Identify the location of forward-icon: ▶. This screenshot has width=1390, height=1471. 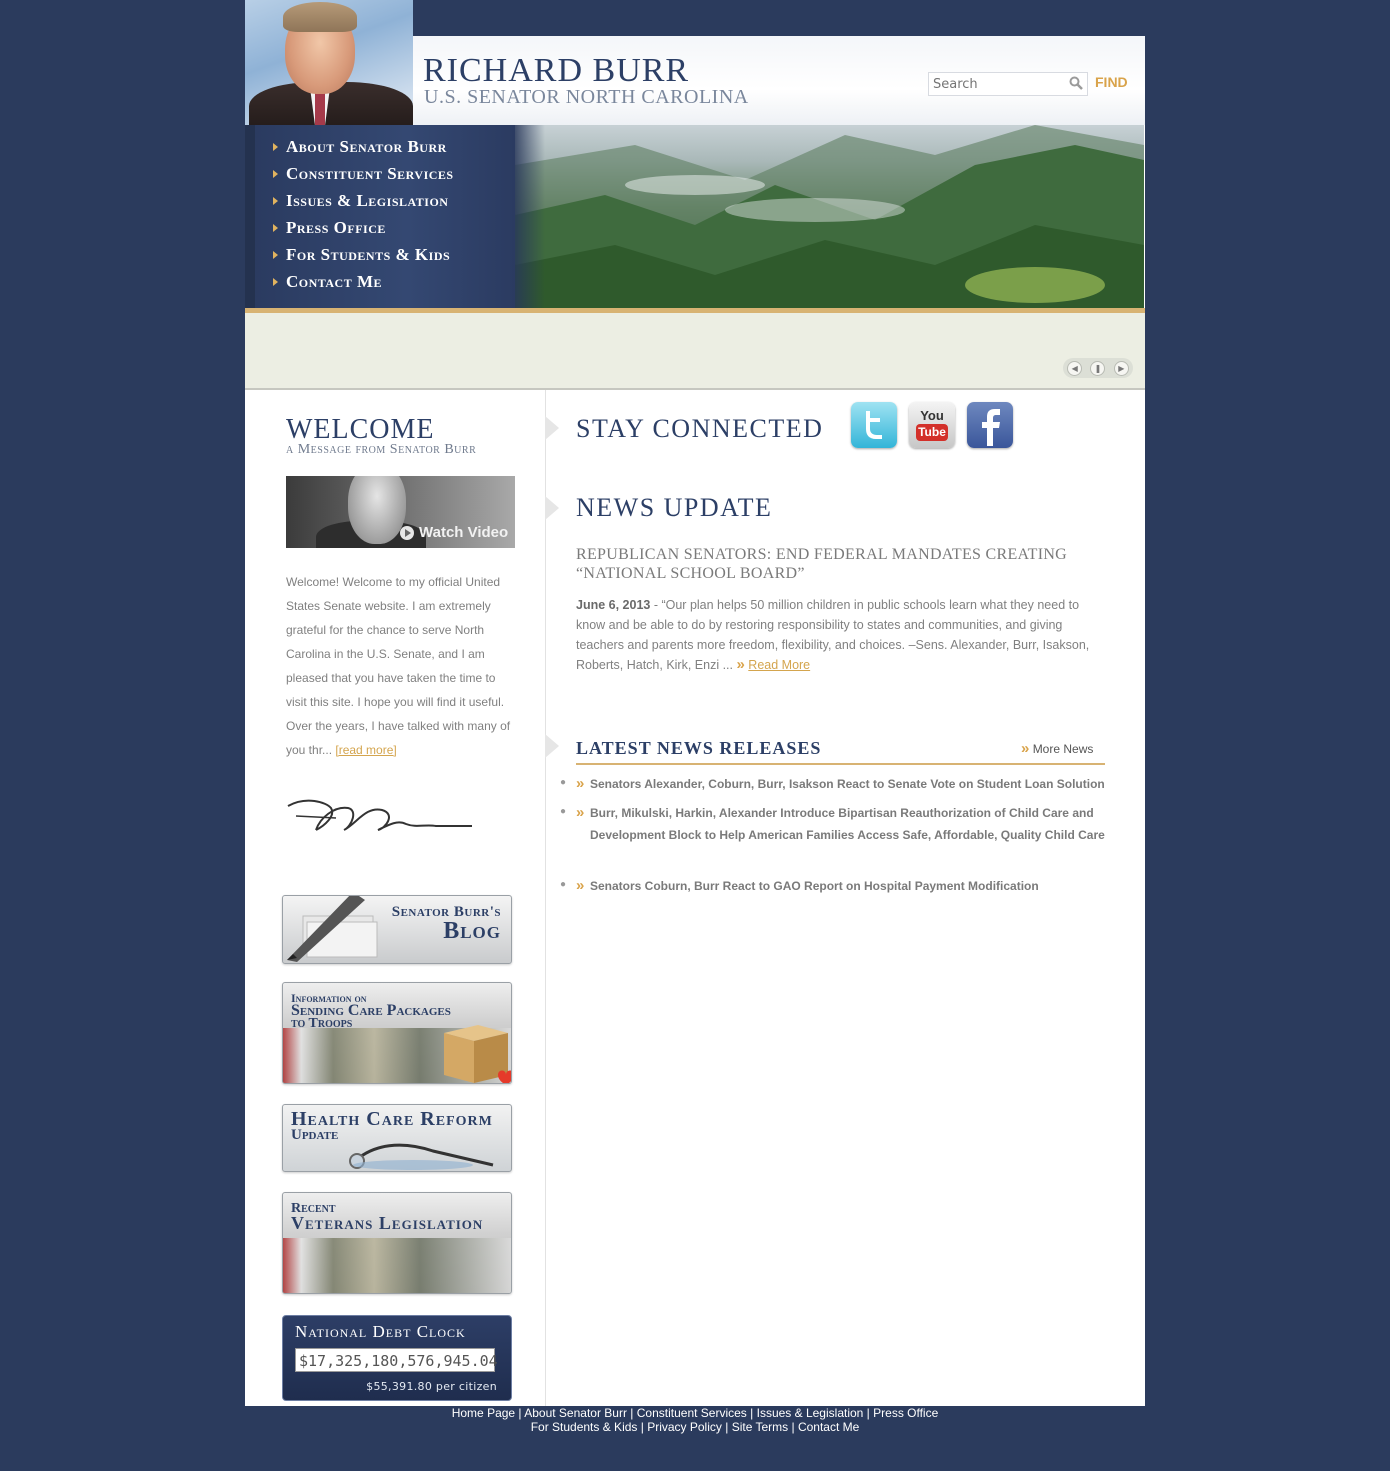
(1121, 368).